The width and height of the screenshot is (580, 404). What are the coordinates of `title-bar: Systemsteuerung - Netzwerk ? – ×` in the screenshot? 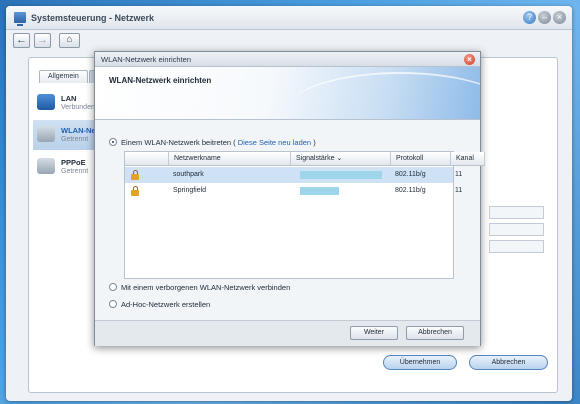 It's located at (289, 18).